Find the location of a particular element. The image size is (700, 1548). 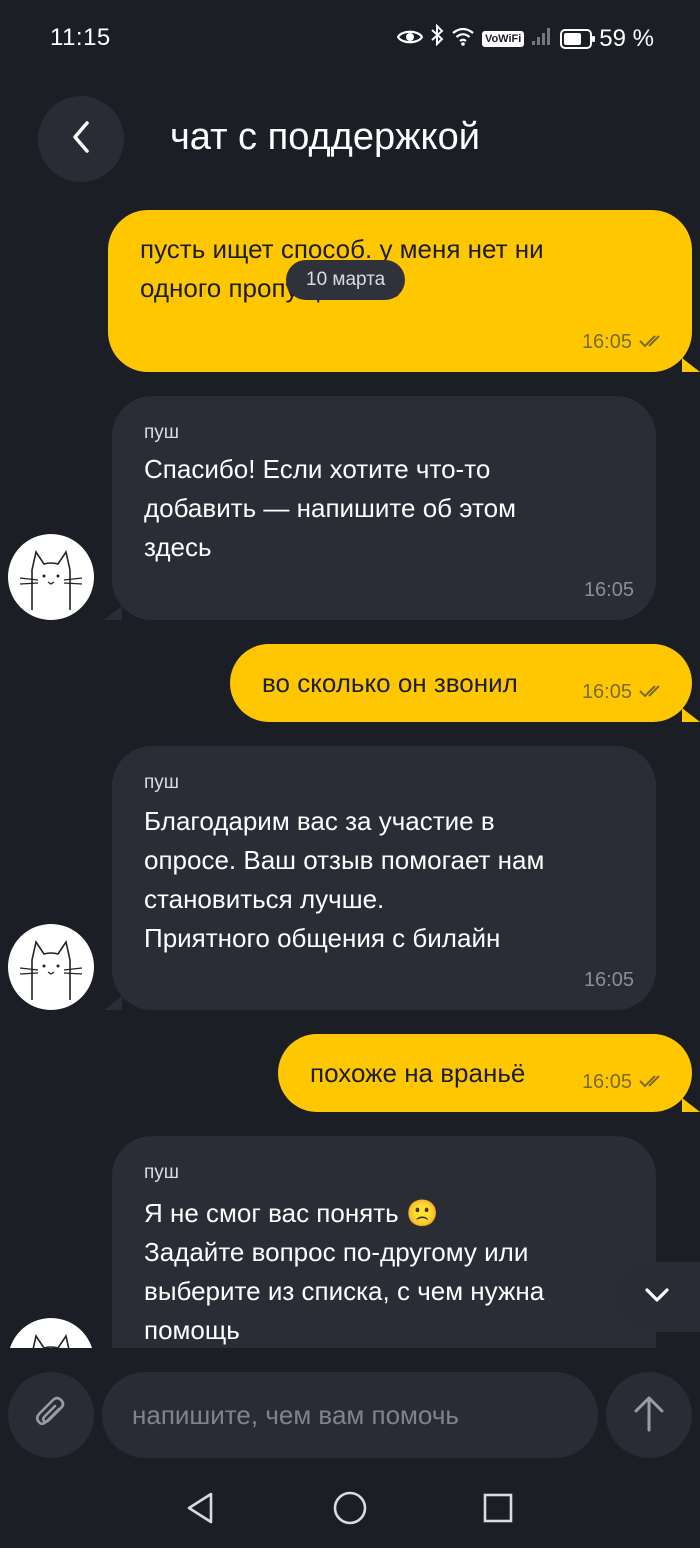

status-bar: 11:15 VoWiFi 59 % is located at coordinates (350, 40).